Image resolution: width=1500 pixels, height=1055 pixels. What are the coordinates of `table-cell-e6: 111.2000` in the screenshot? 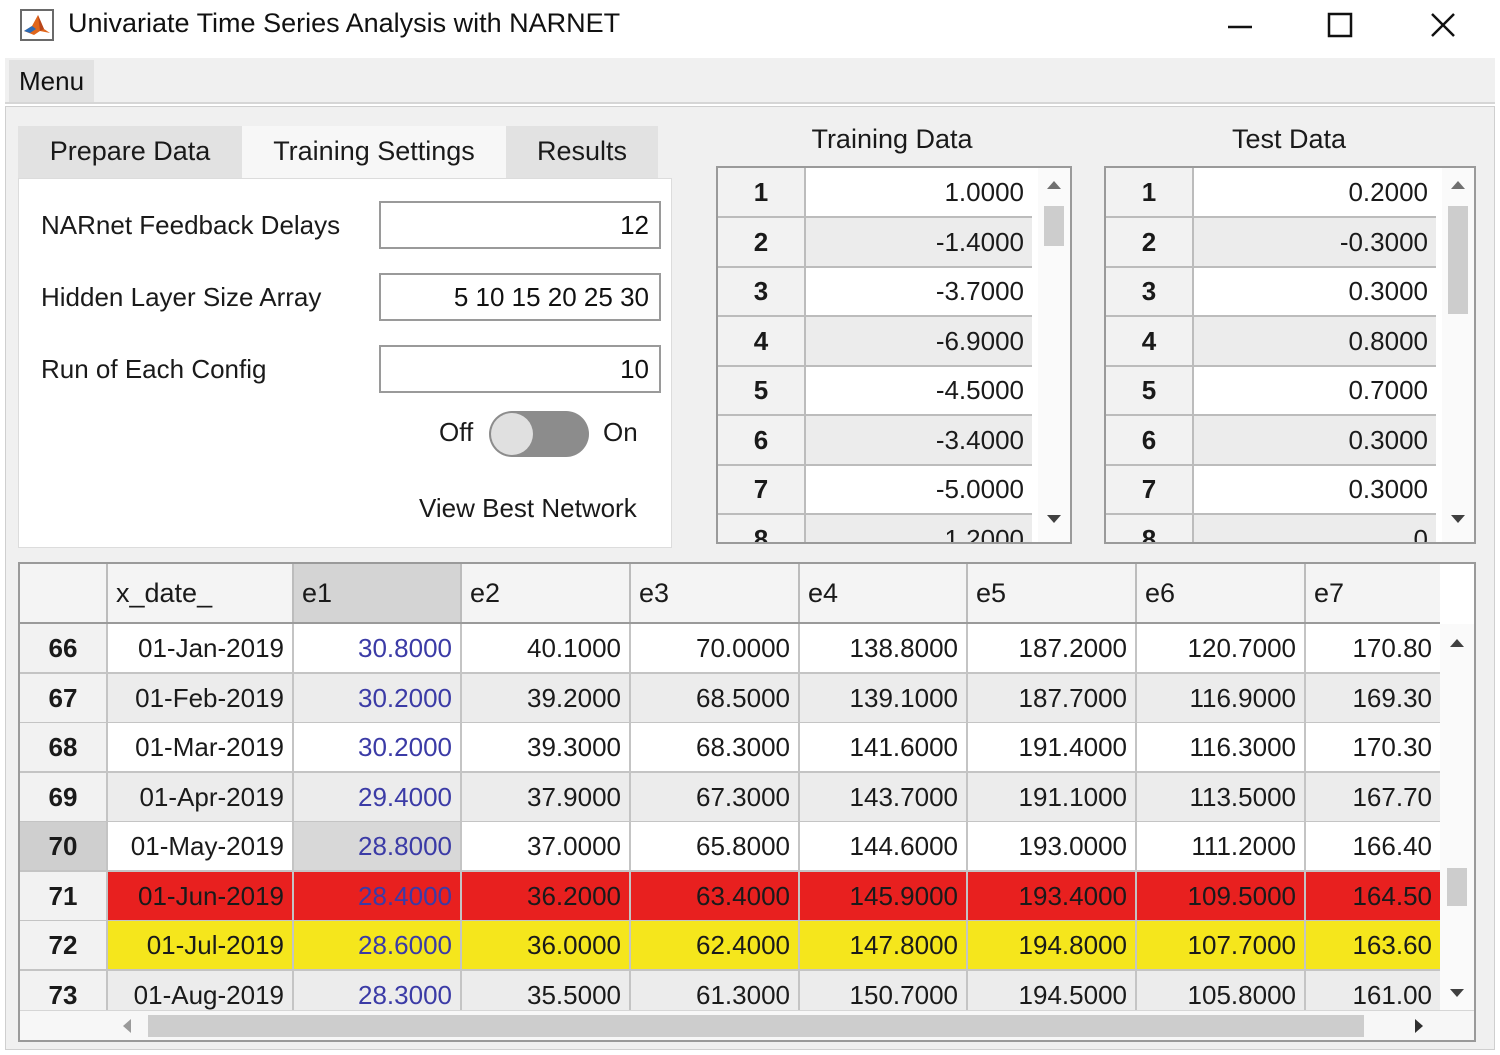 It's located at (1221, 846).